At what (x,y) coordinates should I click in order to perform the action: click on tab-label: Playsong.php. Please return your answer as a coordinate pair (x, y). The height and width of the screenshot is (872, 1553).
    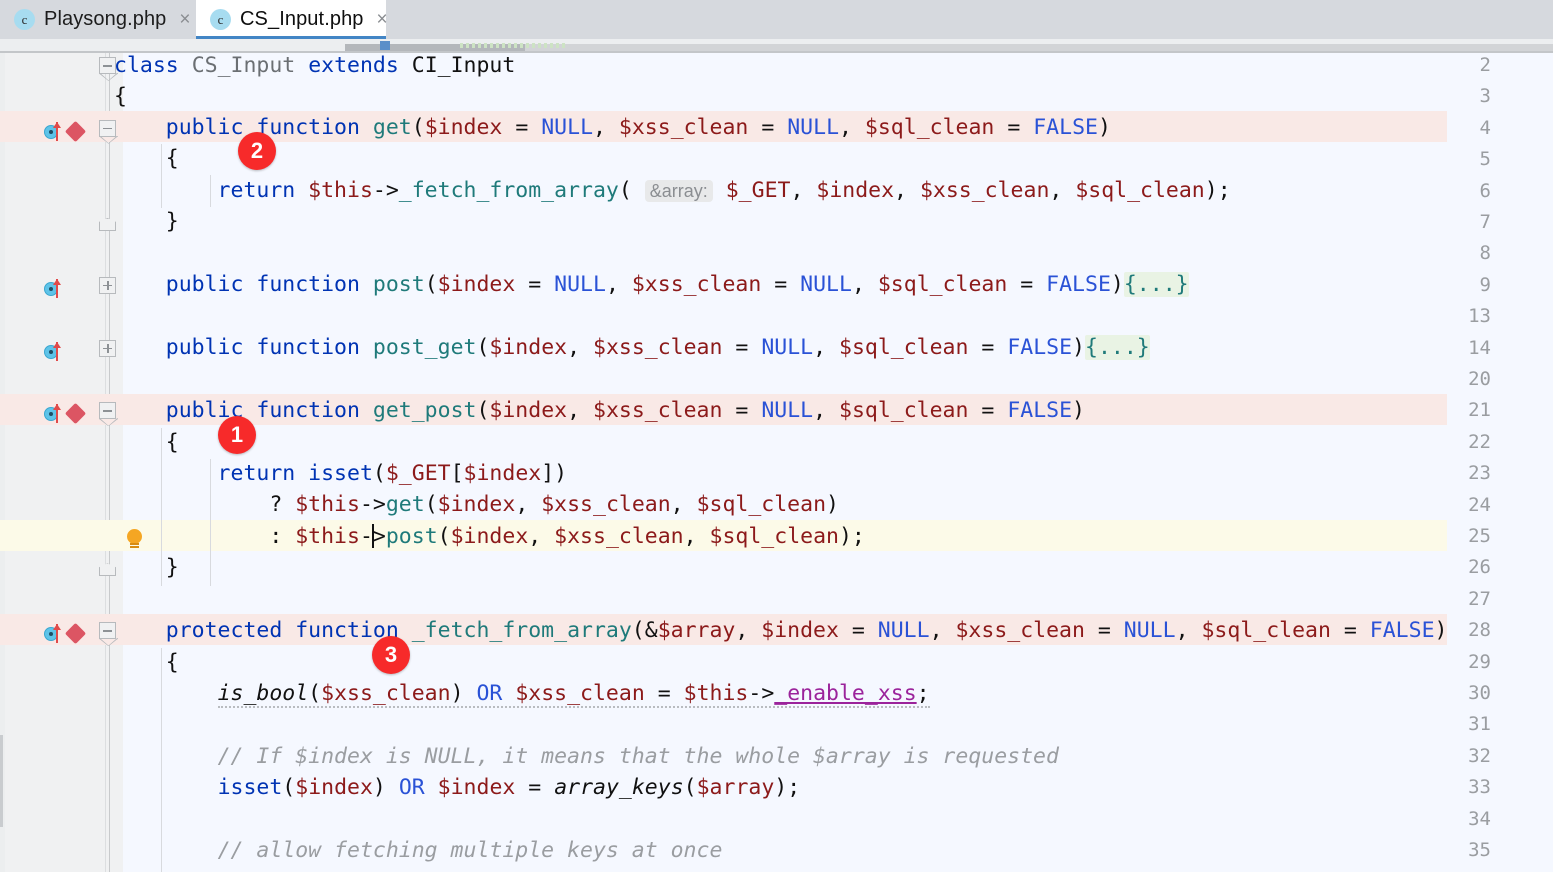
    Looking at the image, I should click on (105, 19).